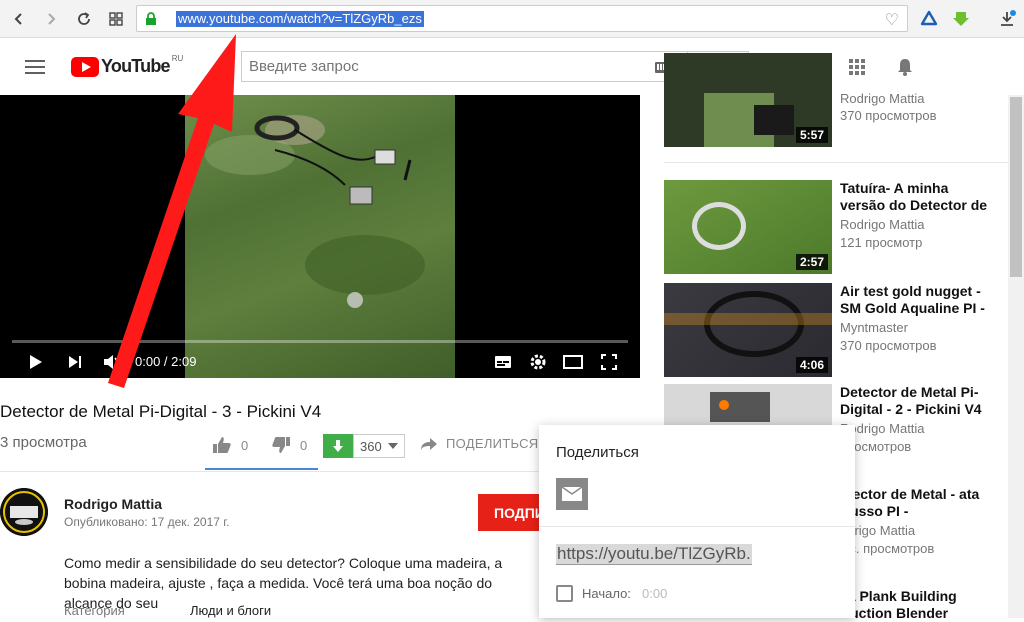 The image size is (1024, 622). I want to click on related-views: 121 просмотр, so click(881, 242).